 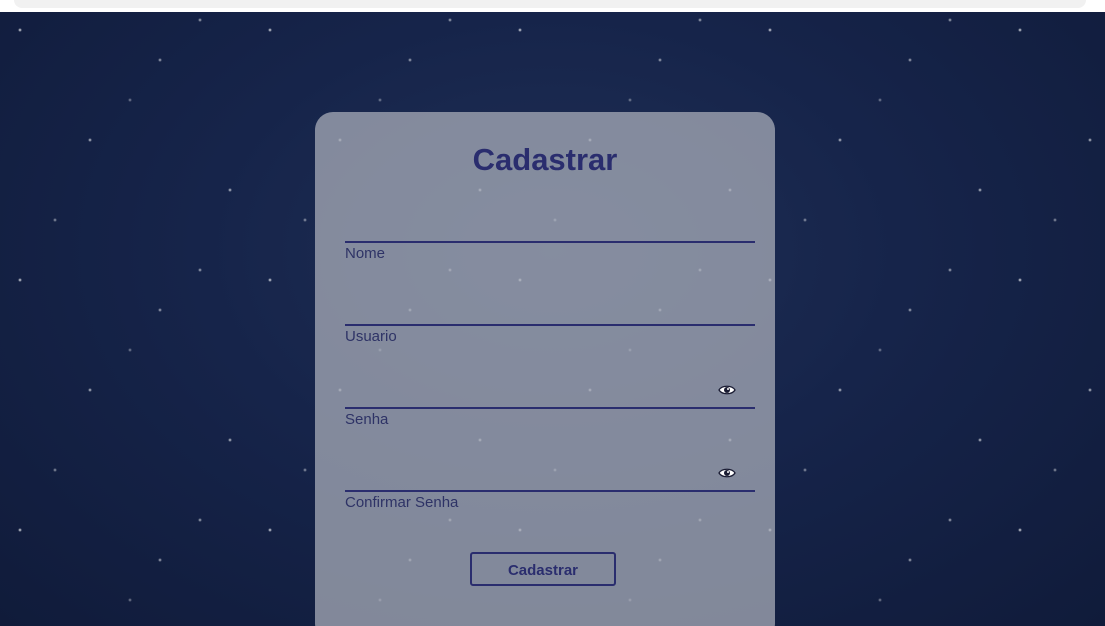 What do you see at coordinates (365, 253) in the screenshot?
I see `name-label: Nome` at bounding box center [365, 253].